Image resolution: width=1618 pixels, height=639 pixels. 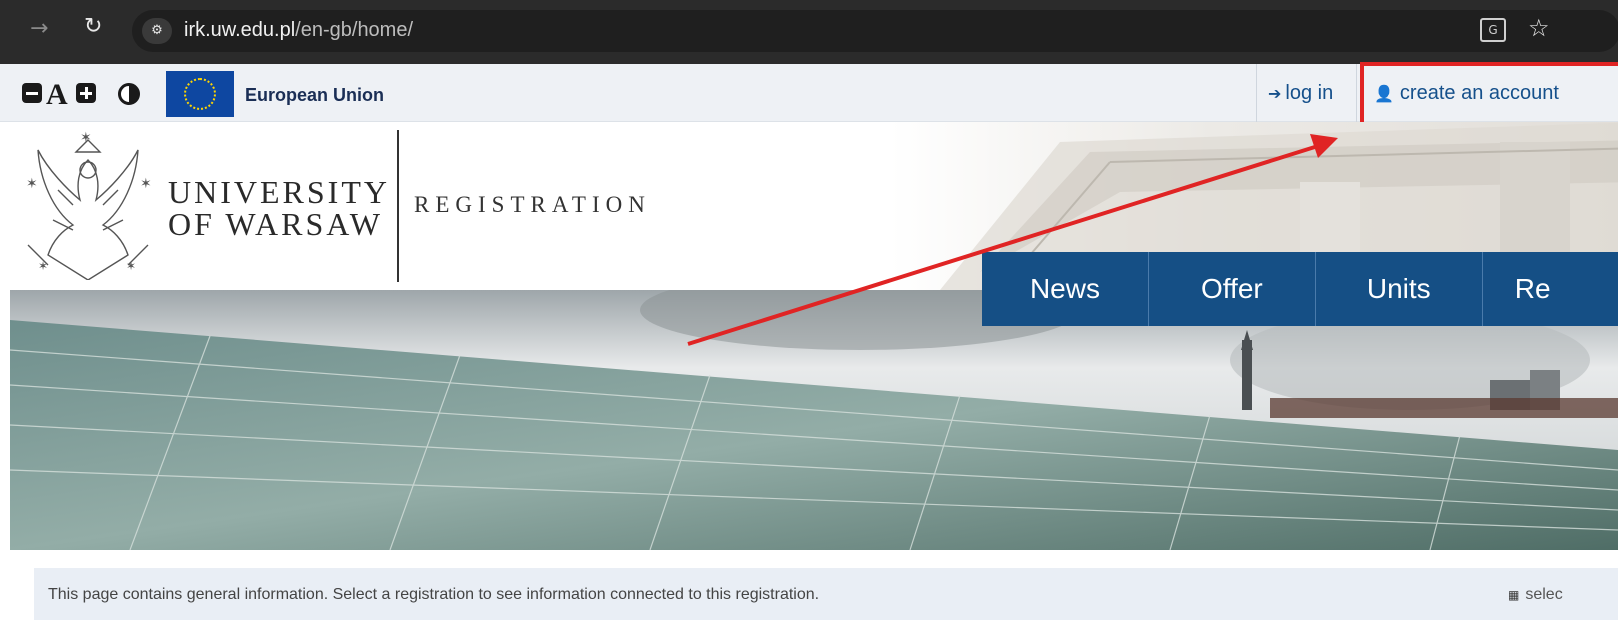 I want to click on translate-icon: G, so click(x=1493, y=30).